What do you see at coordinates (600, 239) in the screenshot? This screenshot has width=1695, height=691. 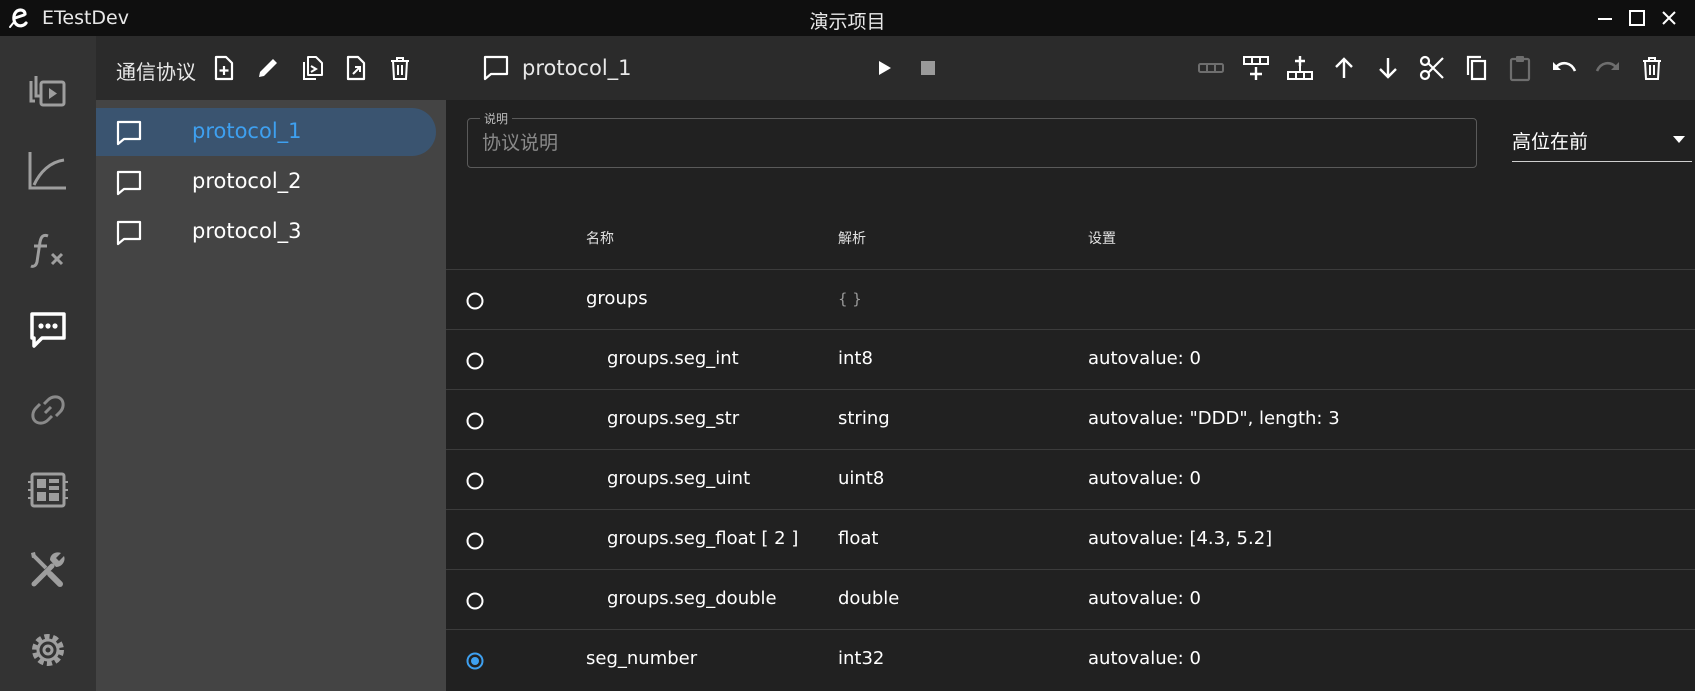 I see `column-header-name: 名称` at bounding box center [600, 239].